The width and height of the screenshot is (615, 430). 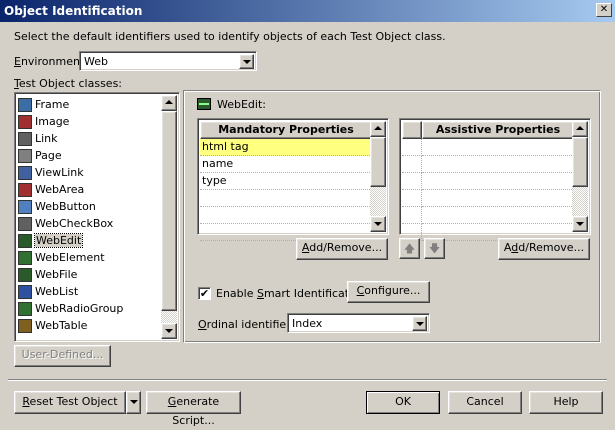 I want to click on class-item-webfile: WebFile, so click(x=90, y=274).